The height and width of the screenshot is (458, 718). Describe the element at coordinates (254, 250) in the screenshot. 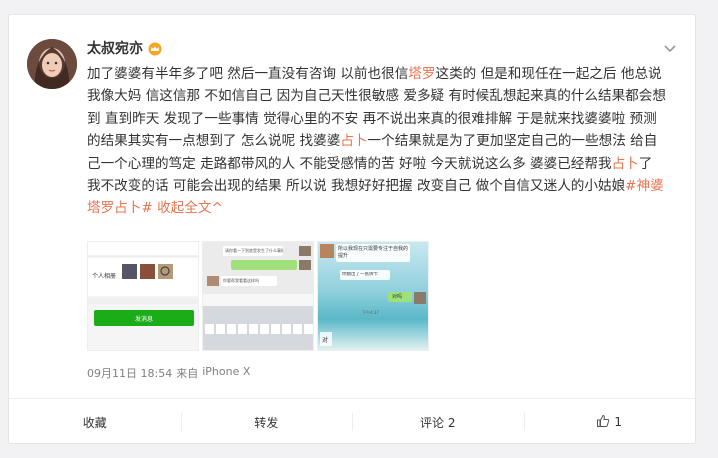

I see `chat-bubble: 请你看一下到底是发生了什么事情啊` at that location.